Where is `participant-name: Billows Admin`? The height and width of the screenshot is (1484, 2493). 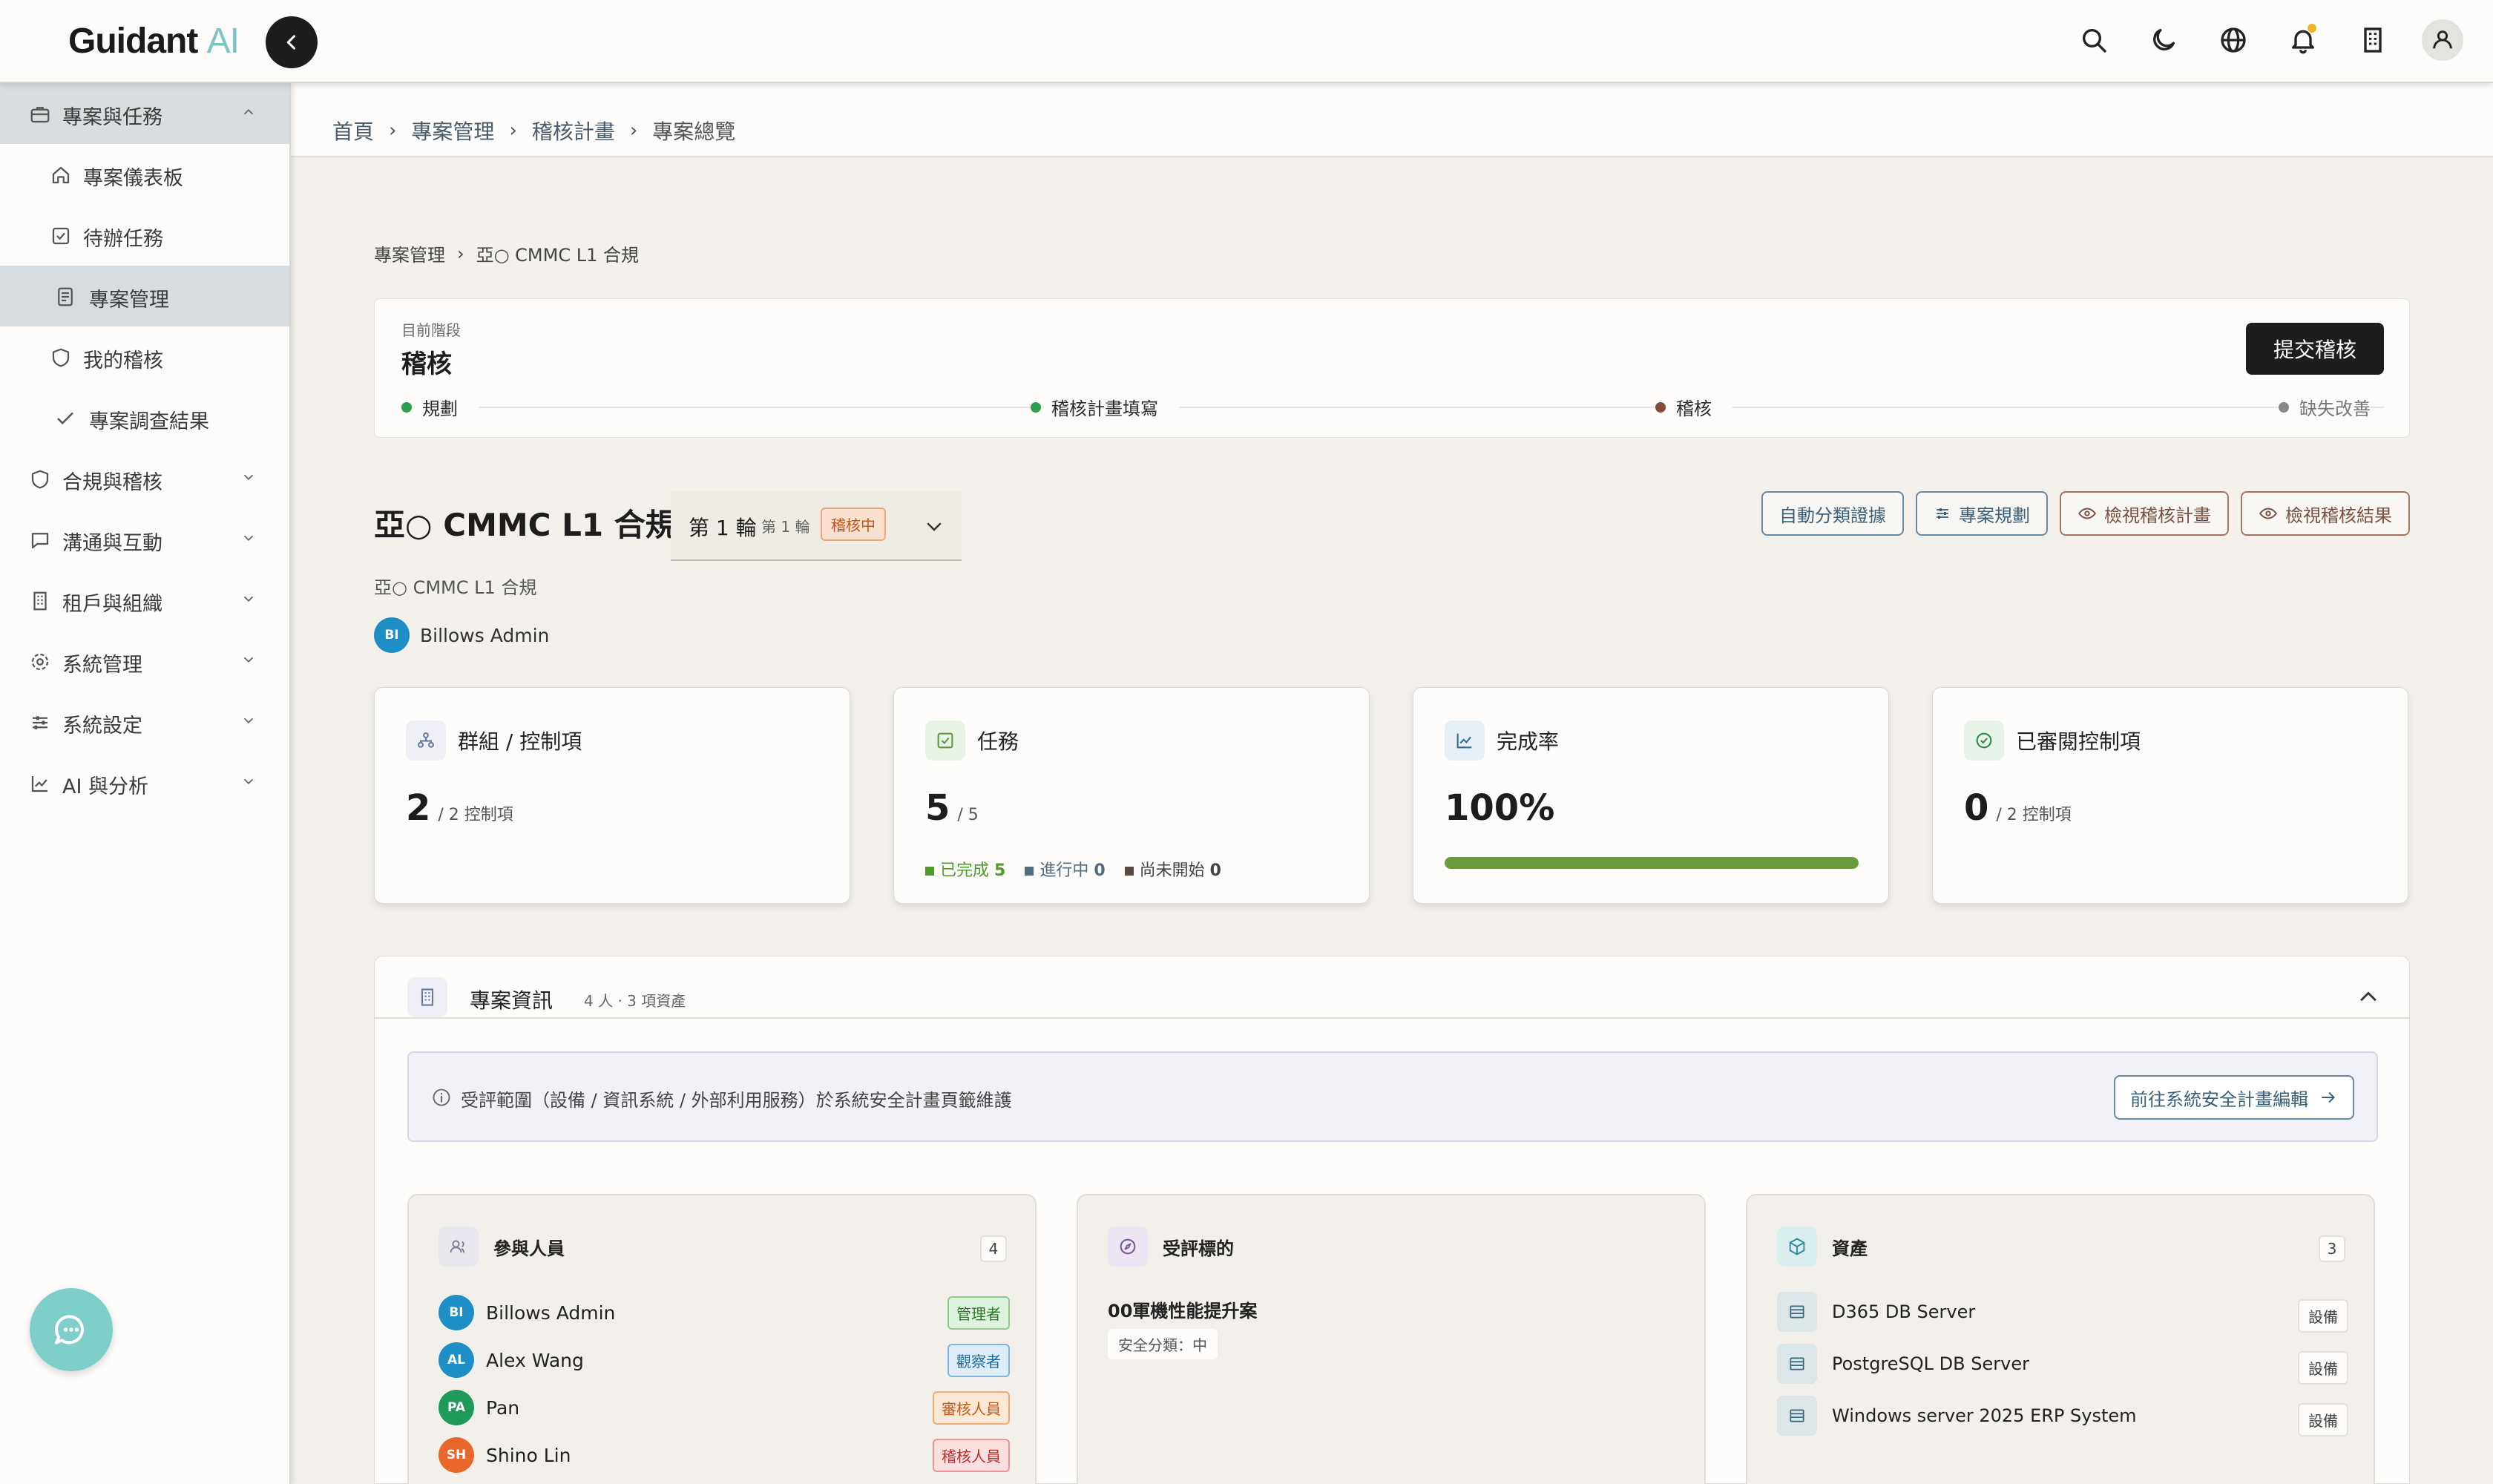
participant-name: Billows Admin is located at coordinates (551, 1312).